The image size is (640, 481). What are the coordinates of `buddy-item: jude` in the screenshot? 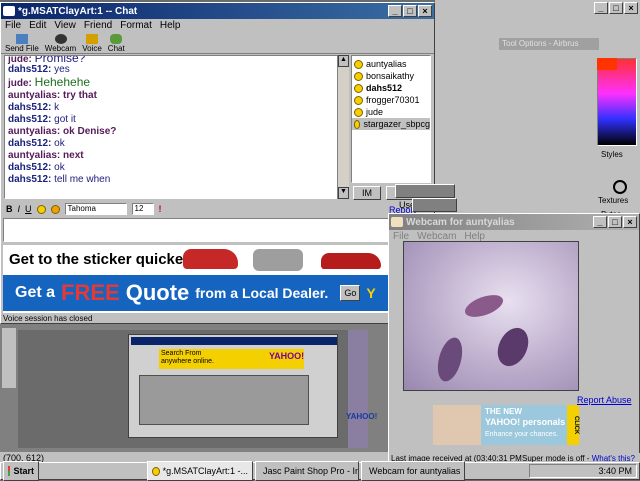 It's located at (391, 112).